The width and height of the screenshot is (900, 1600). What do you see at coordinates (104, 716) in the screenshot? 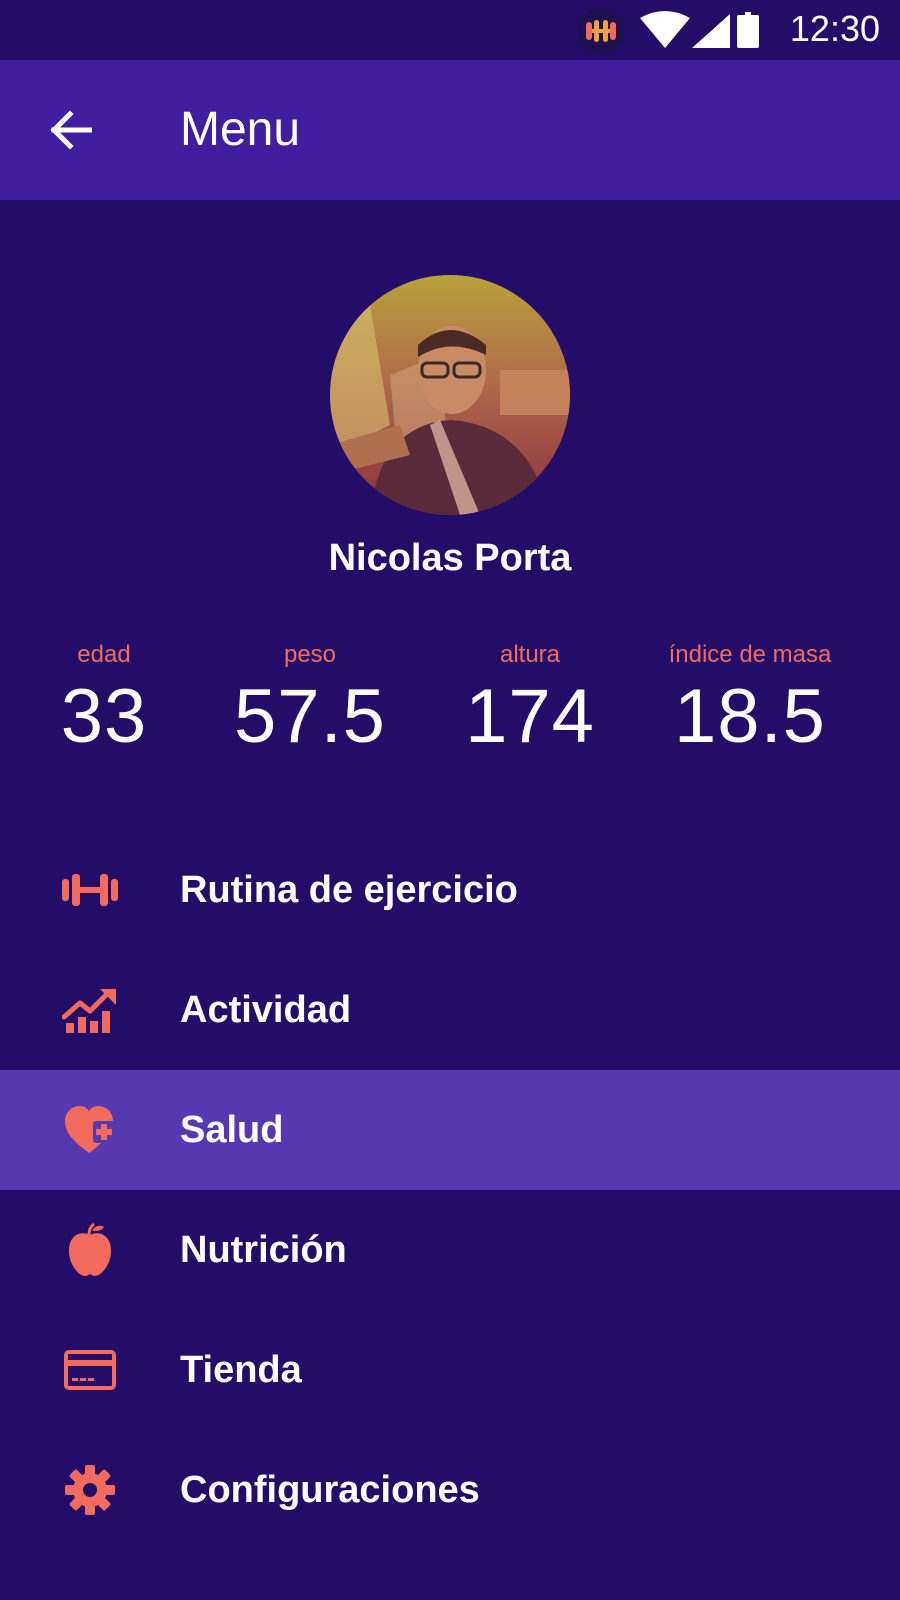
I see `stat-value: 33` at bounding box center [104, 716].